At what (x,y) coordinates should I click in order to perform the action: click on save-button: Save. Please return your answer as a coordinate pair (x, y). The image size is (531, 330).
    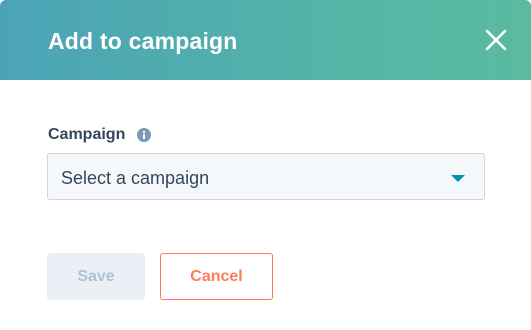
    Looking at the image, I should click on (96, 276).